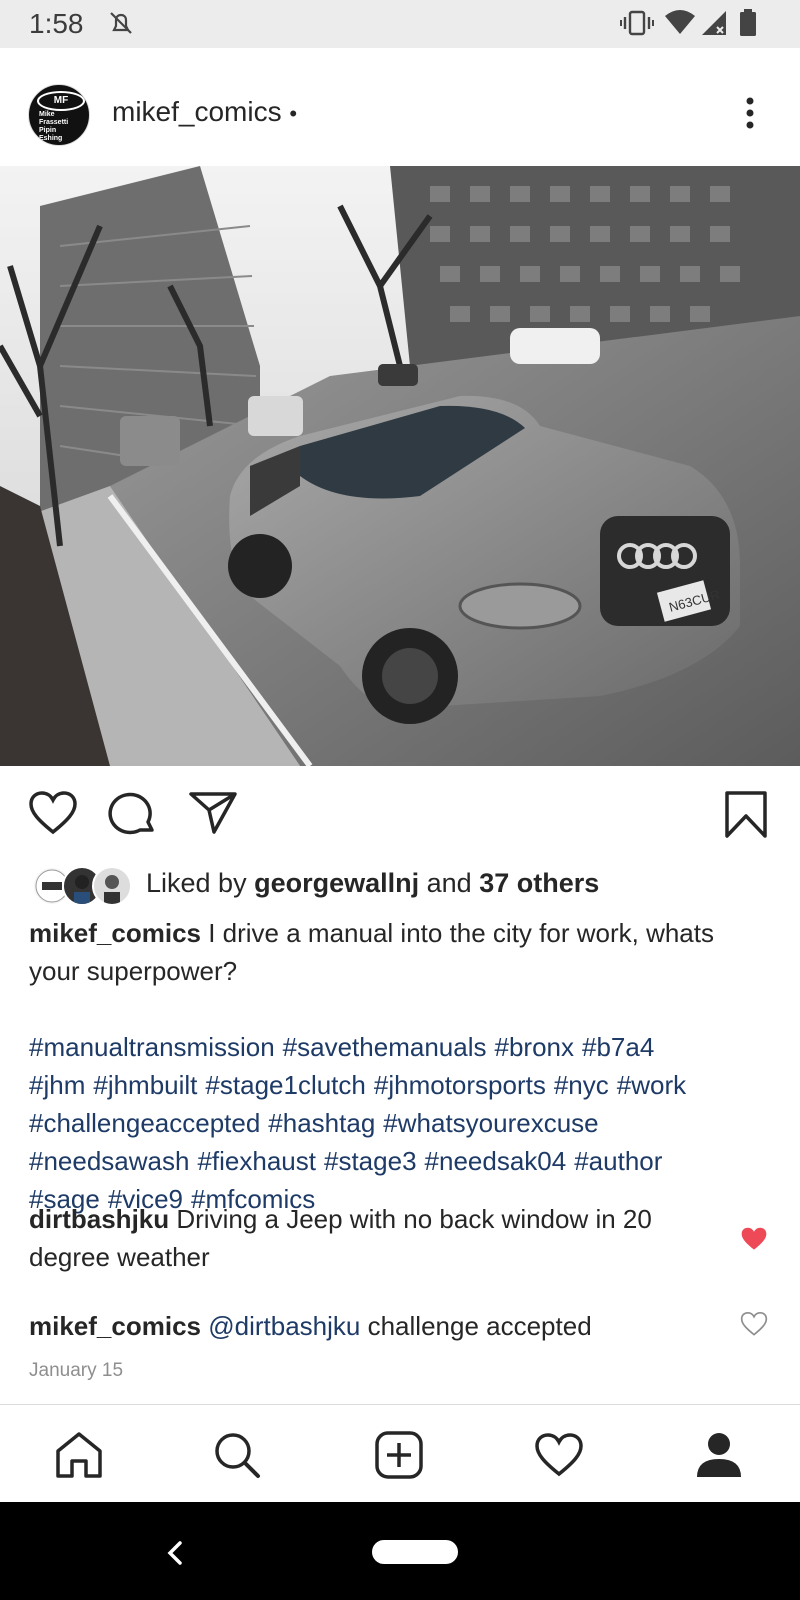 This screenshot has width=800, height=1600. What do you see at coordinates (460, 1085) in the screenshot?
I see `hashtag: #jhmotorsports` at bounding box center [460, 1085].